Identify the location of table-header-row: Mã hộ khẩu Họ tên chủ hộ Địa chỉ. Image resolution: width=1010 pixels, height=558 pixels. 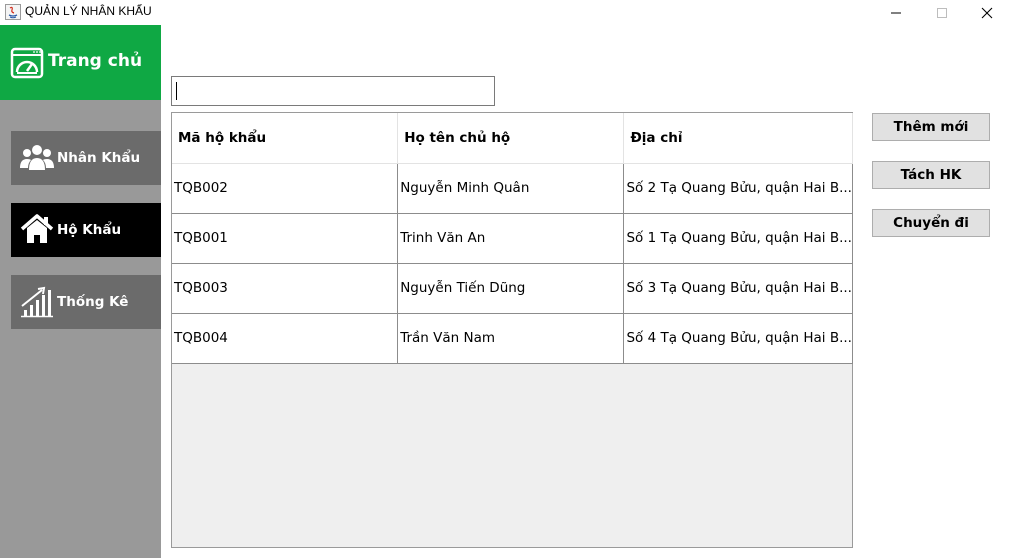
(512, 138).